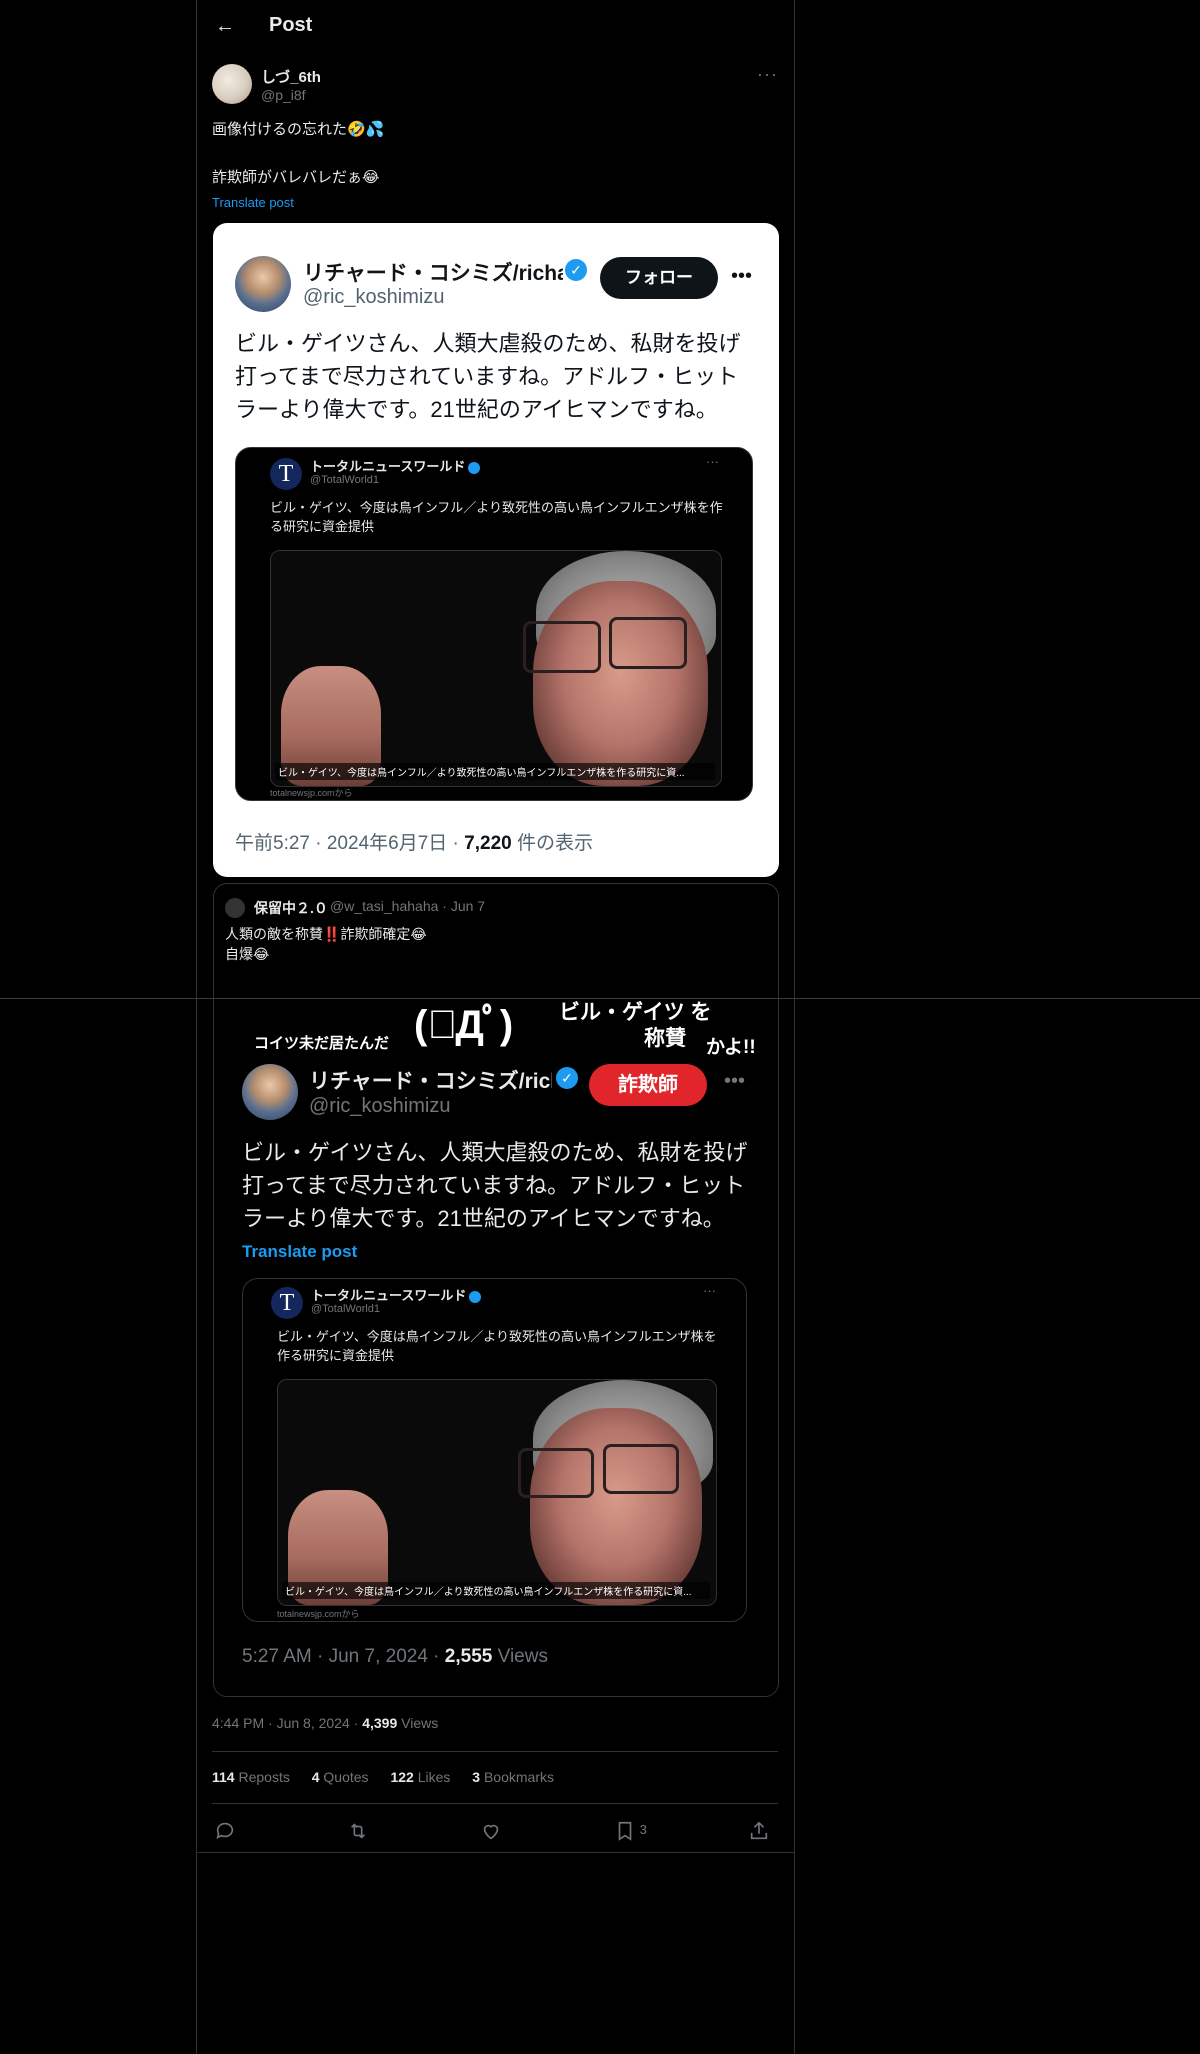 The image size is (1200, 2054). Describe the element at coordinates (616, 1506) in the screenshot. I see `photo-face` at that location.